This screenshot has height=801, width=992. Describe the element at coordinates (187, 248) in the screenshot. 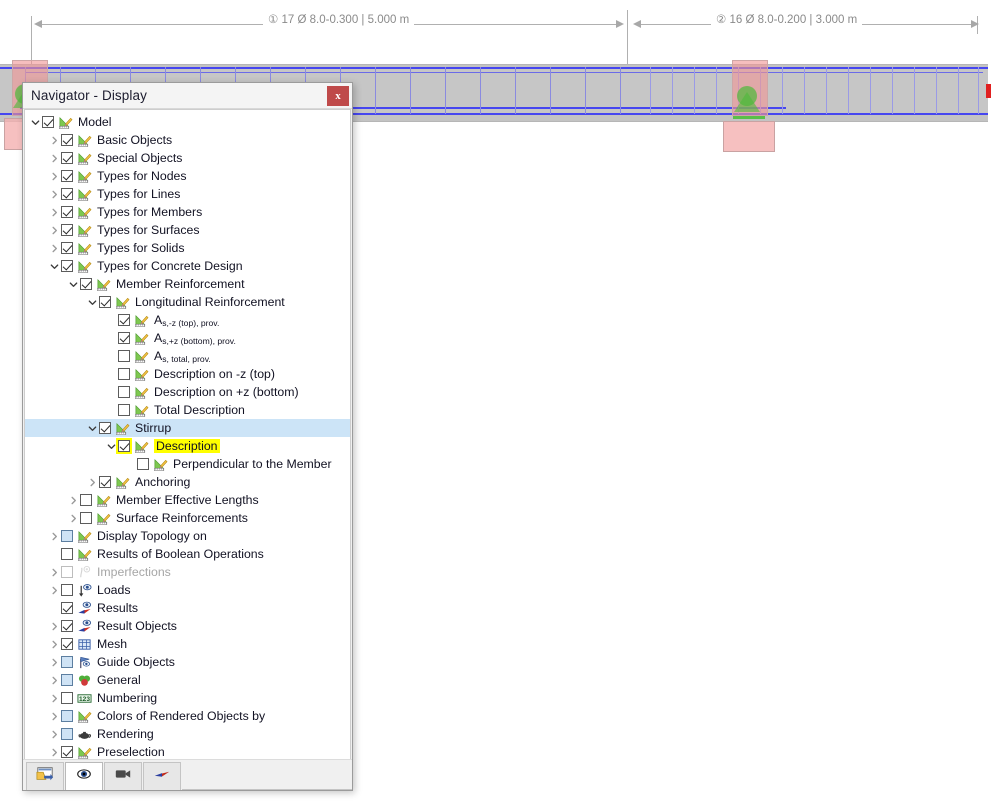

I see `tree-item: Types for Solids` at that location.